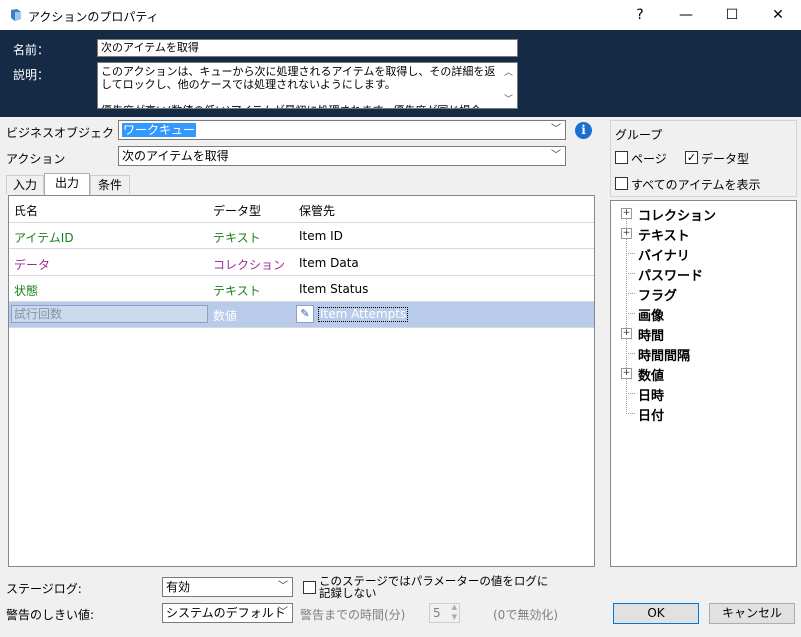  I want to click on row-name: データ, so click(32, 265).